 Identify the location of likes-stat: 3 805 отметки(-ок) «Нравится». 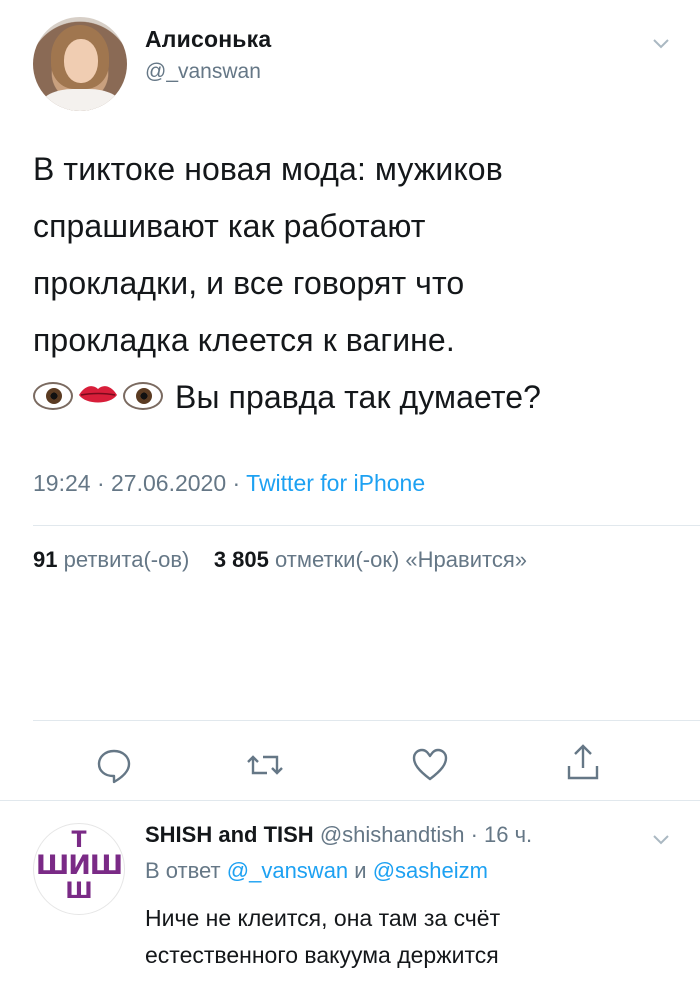
(370, 559).